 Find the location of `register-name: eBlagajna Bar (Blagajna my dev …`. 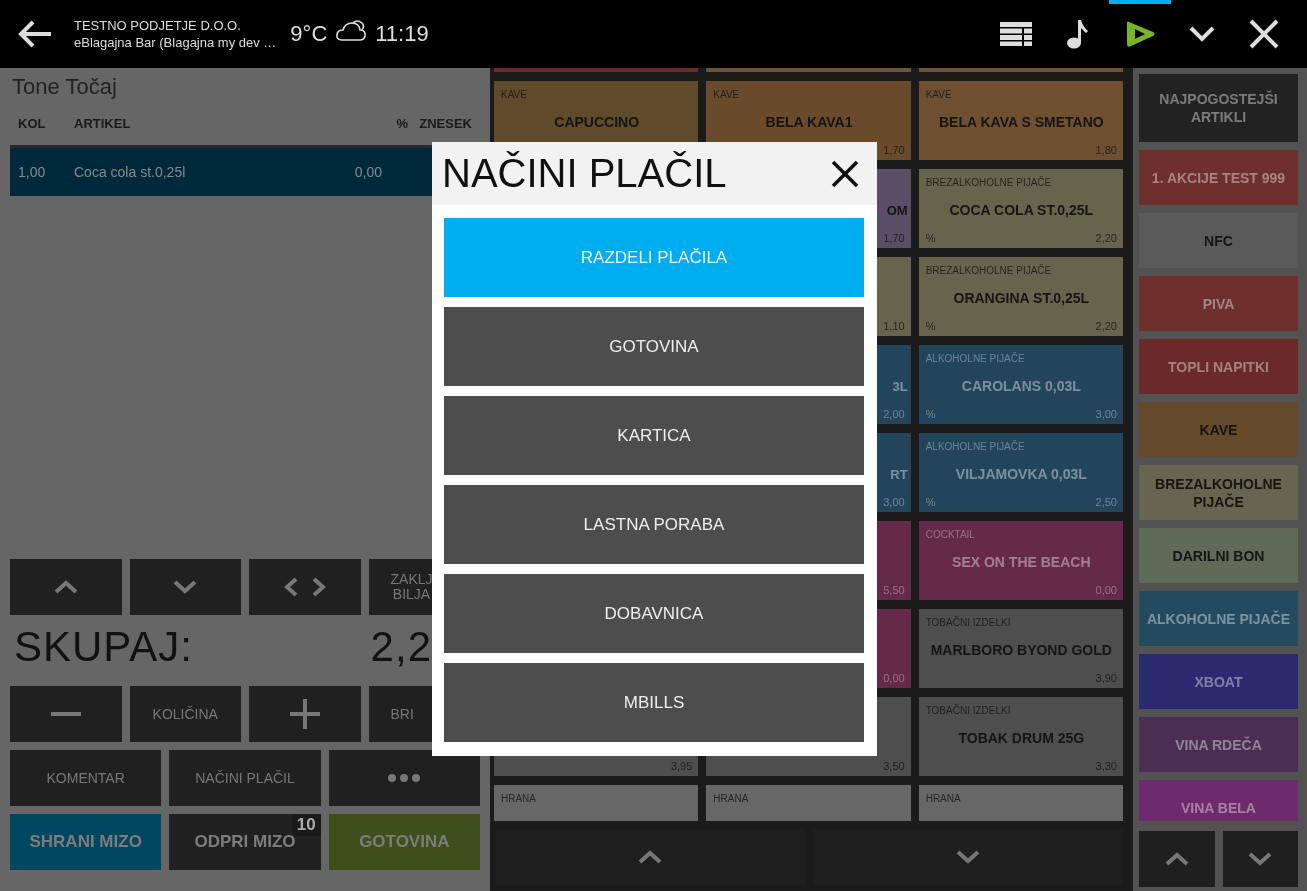

register-name: eBlagajna Bar (Blagajna my dev … is located at coordinates (175, 42).